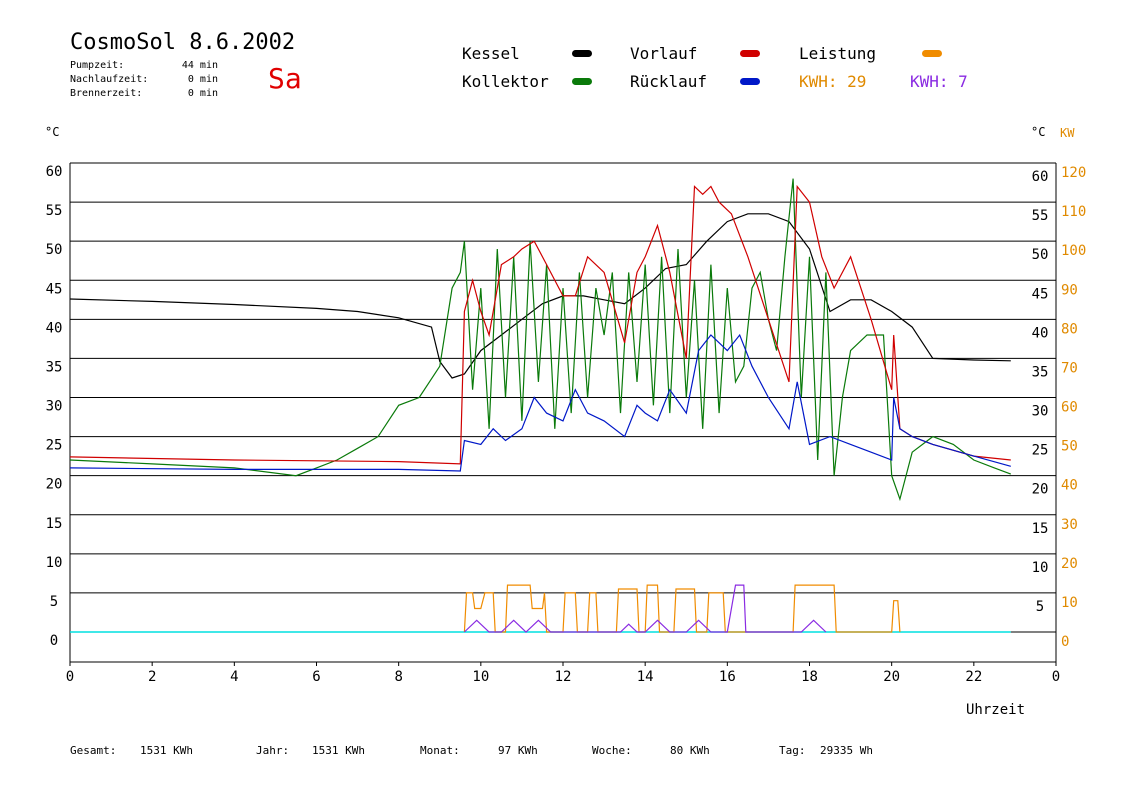 This screenshot has height=812, width=1148. Describe the element at coordinates (1040, 529) in the screenshot. I see `y-tick-label-right-c: 15` at that location.